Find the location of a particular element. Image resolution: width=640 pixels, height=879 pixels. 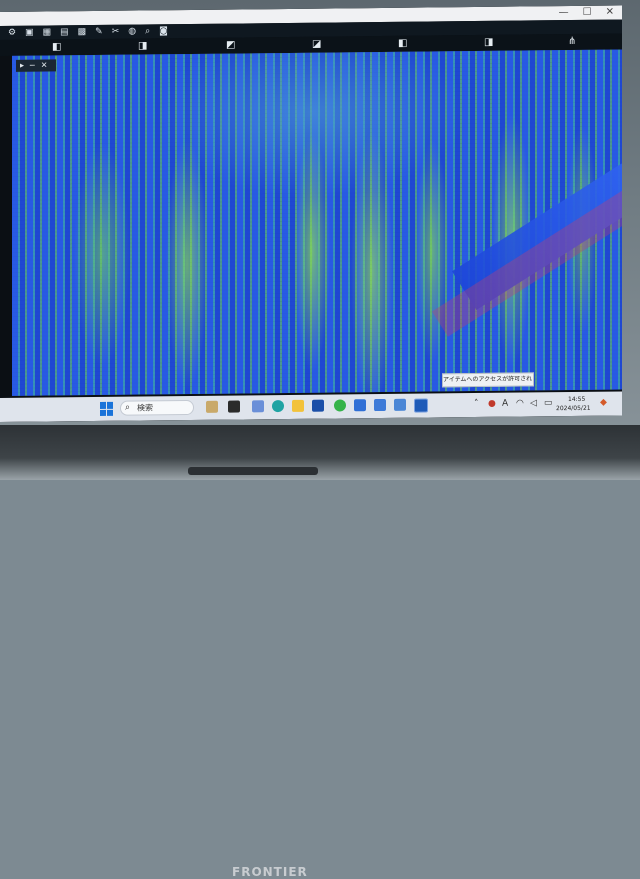

laptop-hinge is located at coordinates (253, 471).